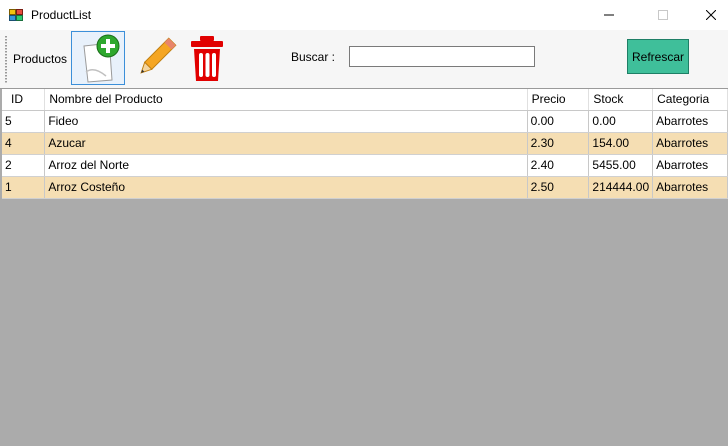  I want to click on cell-precio: 2.30, so click(558, 143).